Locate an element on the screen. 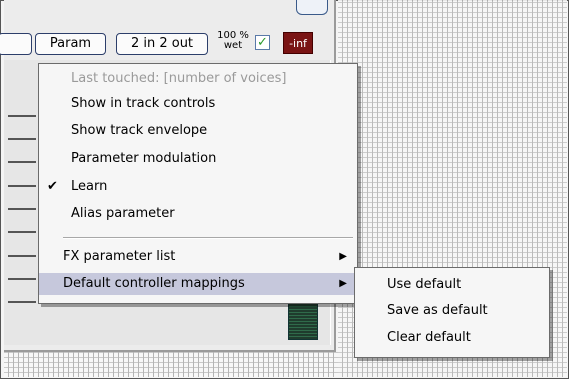 The width and height of the screenshot is (569, 379). fx-enable-checkbox: ✓ is located at coordinates (262, 42).